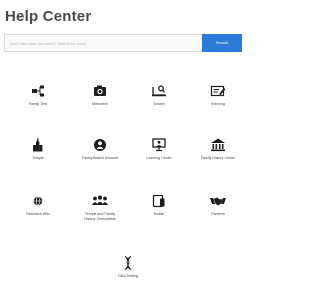  I want to click on tile-label: Memories, so click(100, 104).